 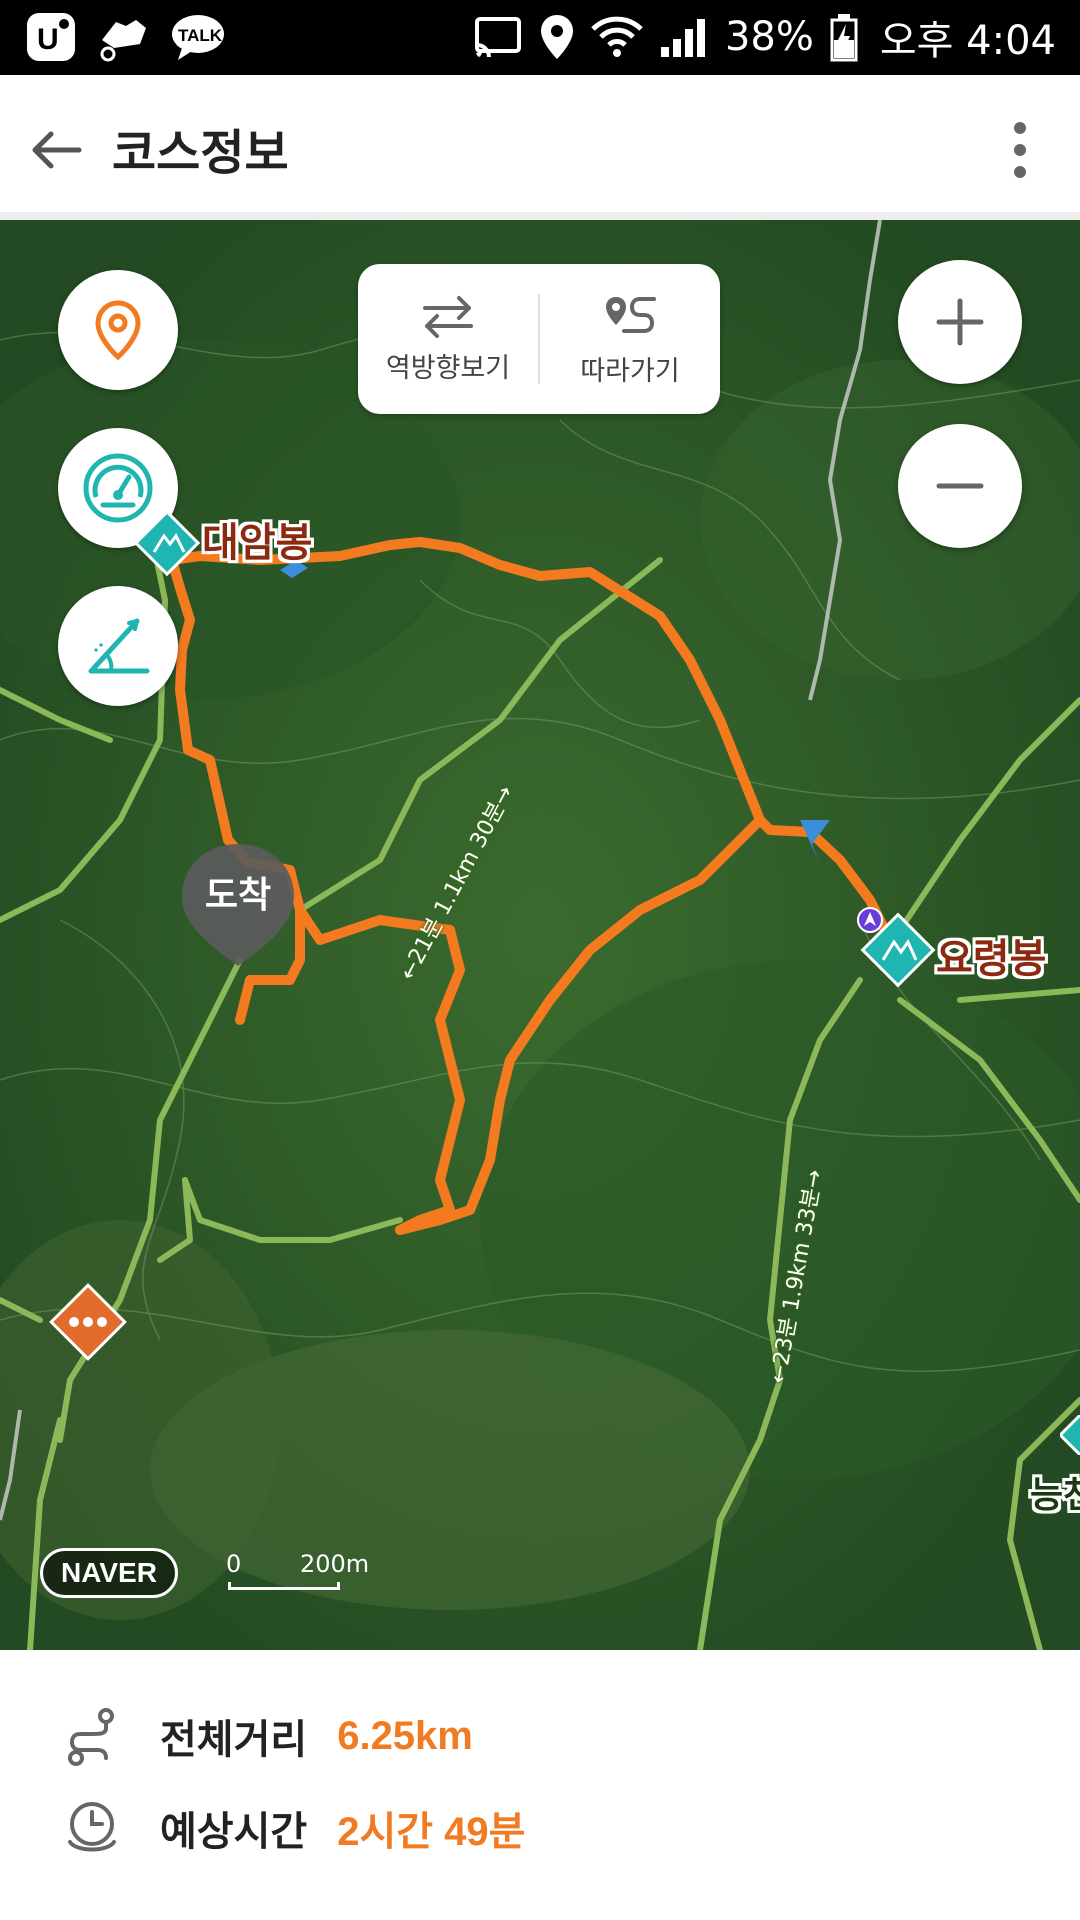 What do you see at coordinates (630, 339) in the screenshot?
I see `follow-route-button: 따라가기` at bounding box center [630, 339].